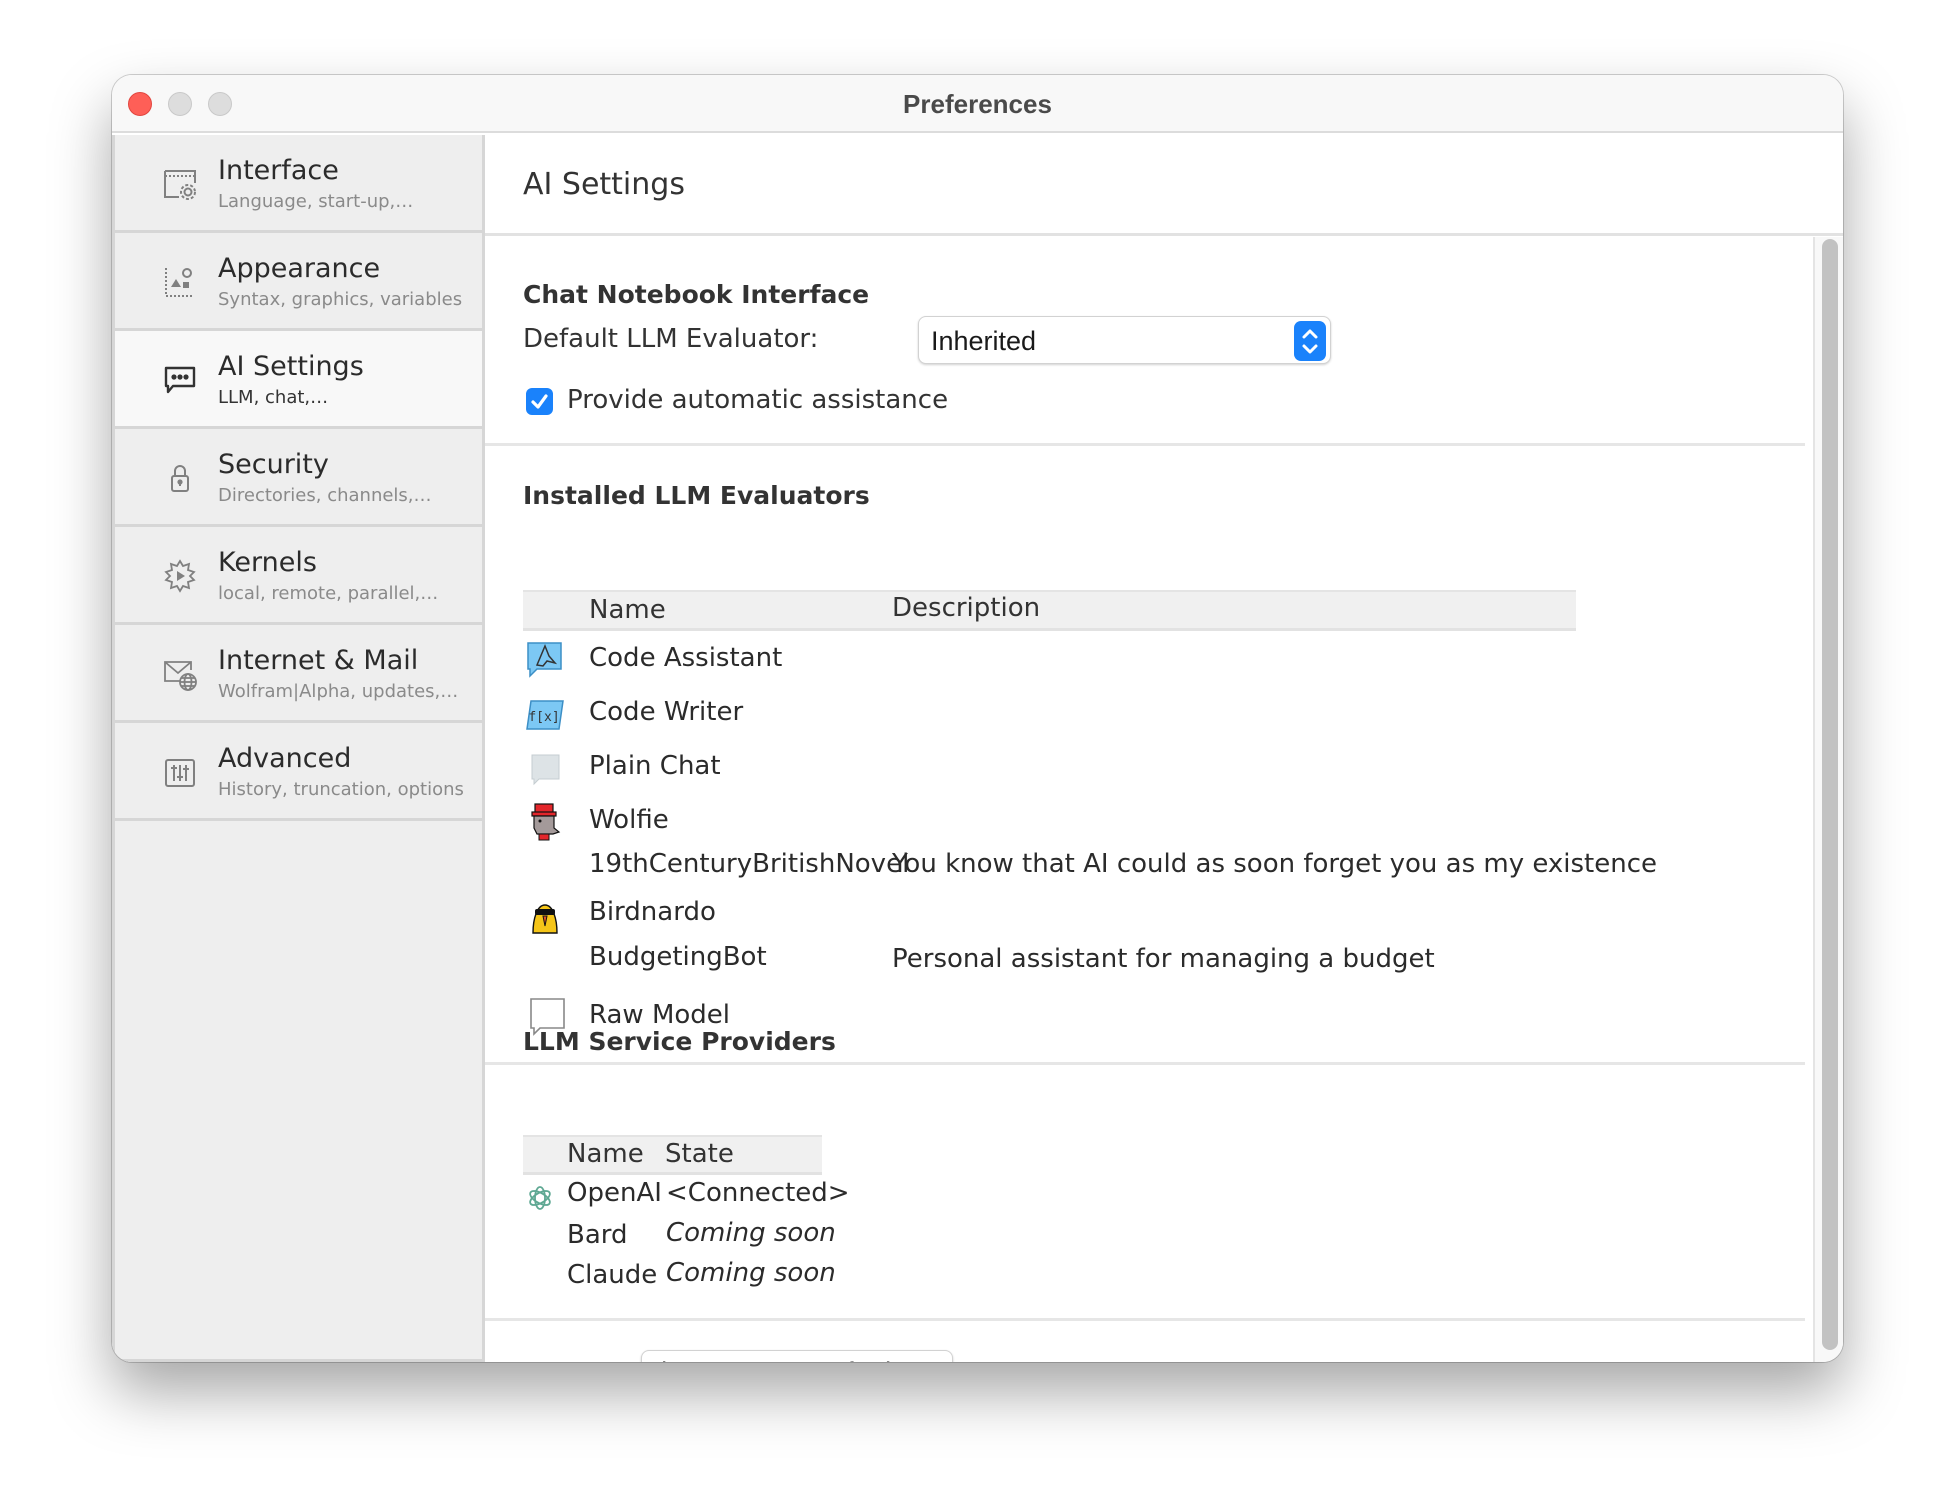 Image resolution: width=1954 pixels, height=1508 pixels. I want to click on sidebar-item-subtitle: History, truncation, options, so click(341, 789).